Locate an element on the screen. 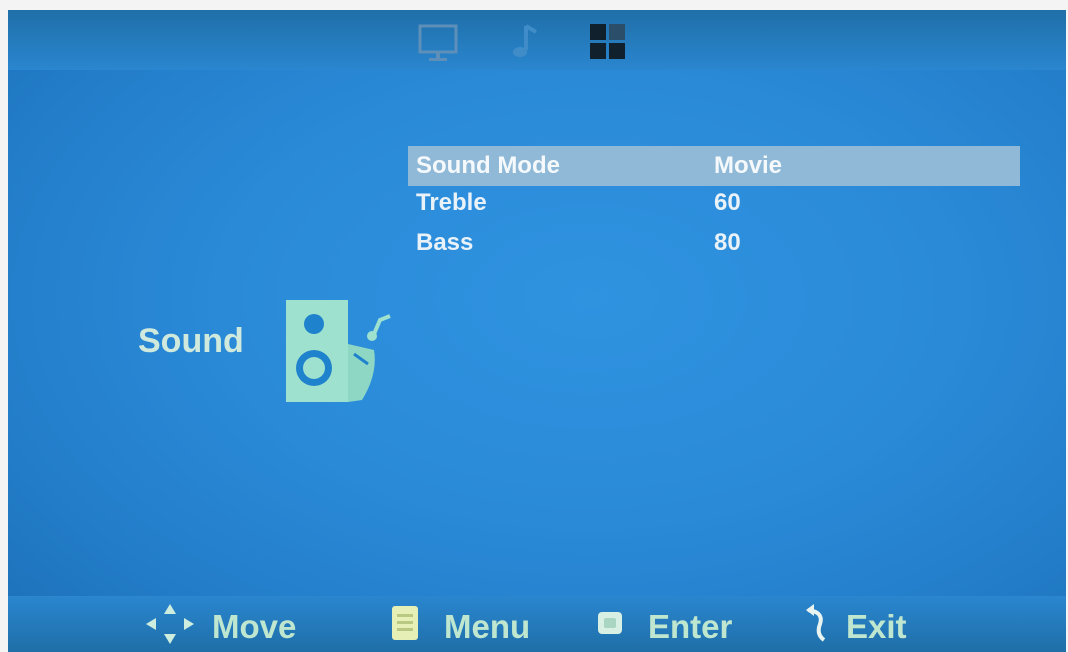 The width and height of the screenshot is (1068, 652). sound-settings-list: Sound Mode Movie Treble 60 Bass 80 is located at coordinates (714, 206).